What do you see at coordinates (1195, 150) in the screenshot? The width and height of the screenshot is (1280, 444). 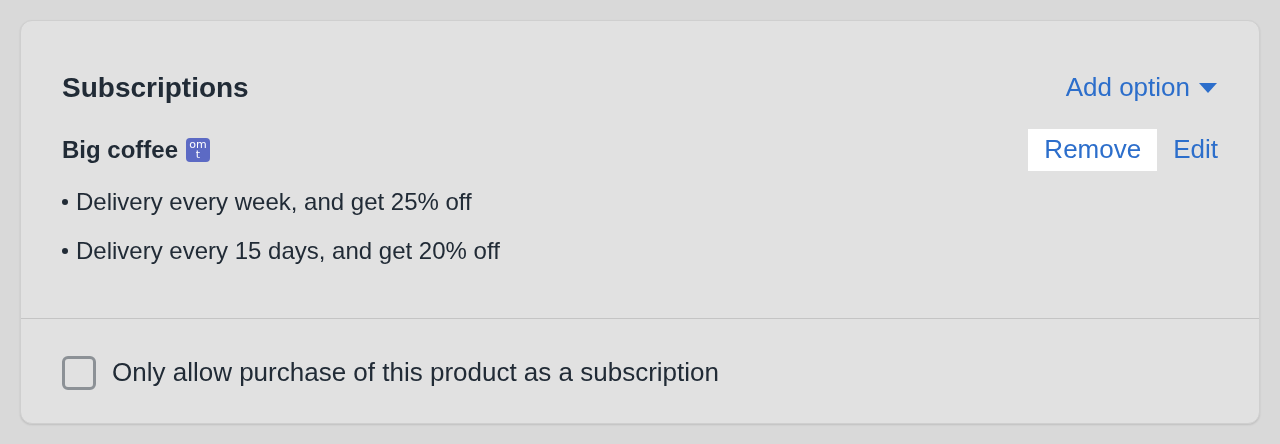 I see `action-link: Edit` at bounding box center [1195, 150].